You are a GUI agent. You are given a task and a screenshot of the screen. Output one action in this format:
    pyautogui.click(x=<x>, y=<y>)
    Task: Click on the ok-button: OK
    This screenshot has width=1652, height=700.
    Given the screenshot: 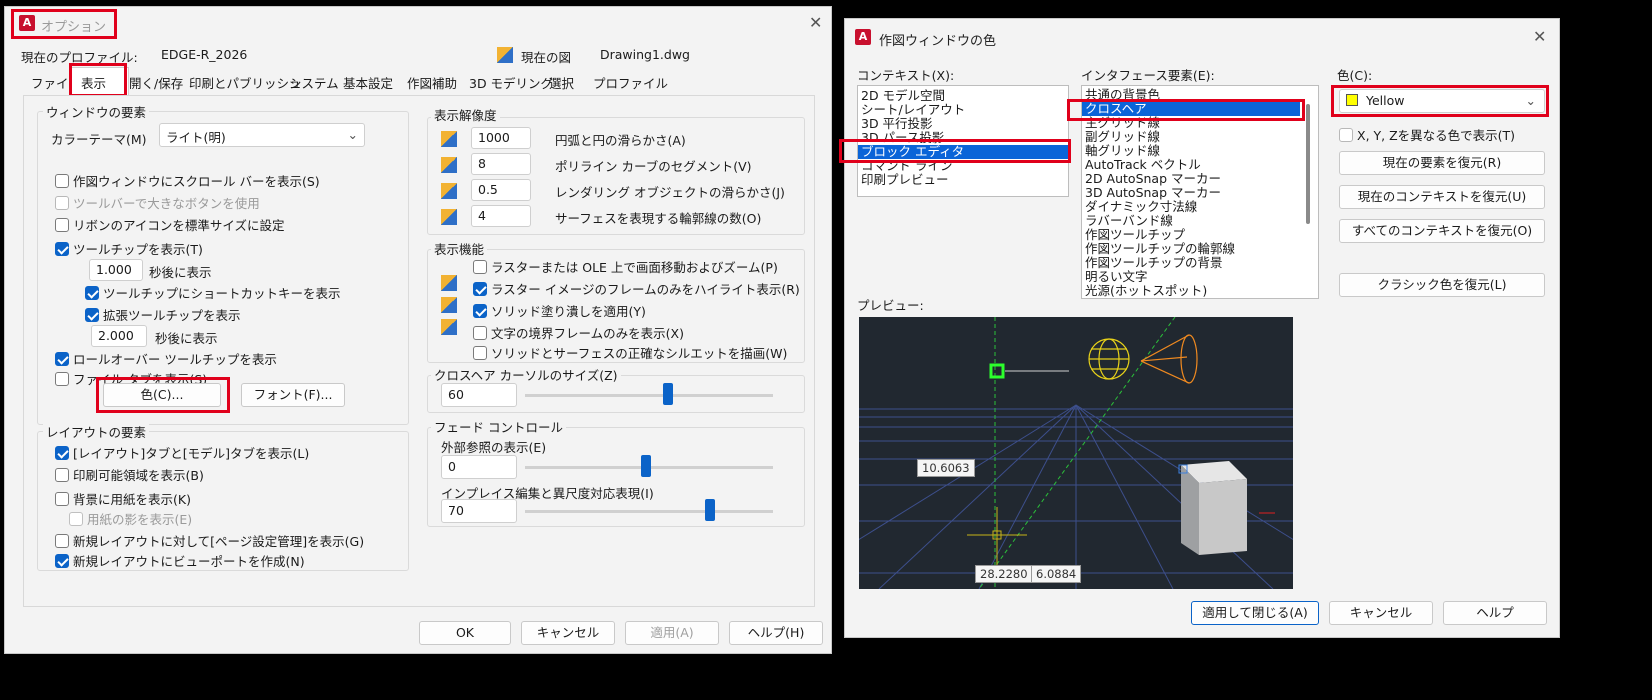 What is the action you would take?
    pyautogui.click(x=465, y=633)
    